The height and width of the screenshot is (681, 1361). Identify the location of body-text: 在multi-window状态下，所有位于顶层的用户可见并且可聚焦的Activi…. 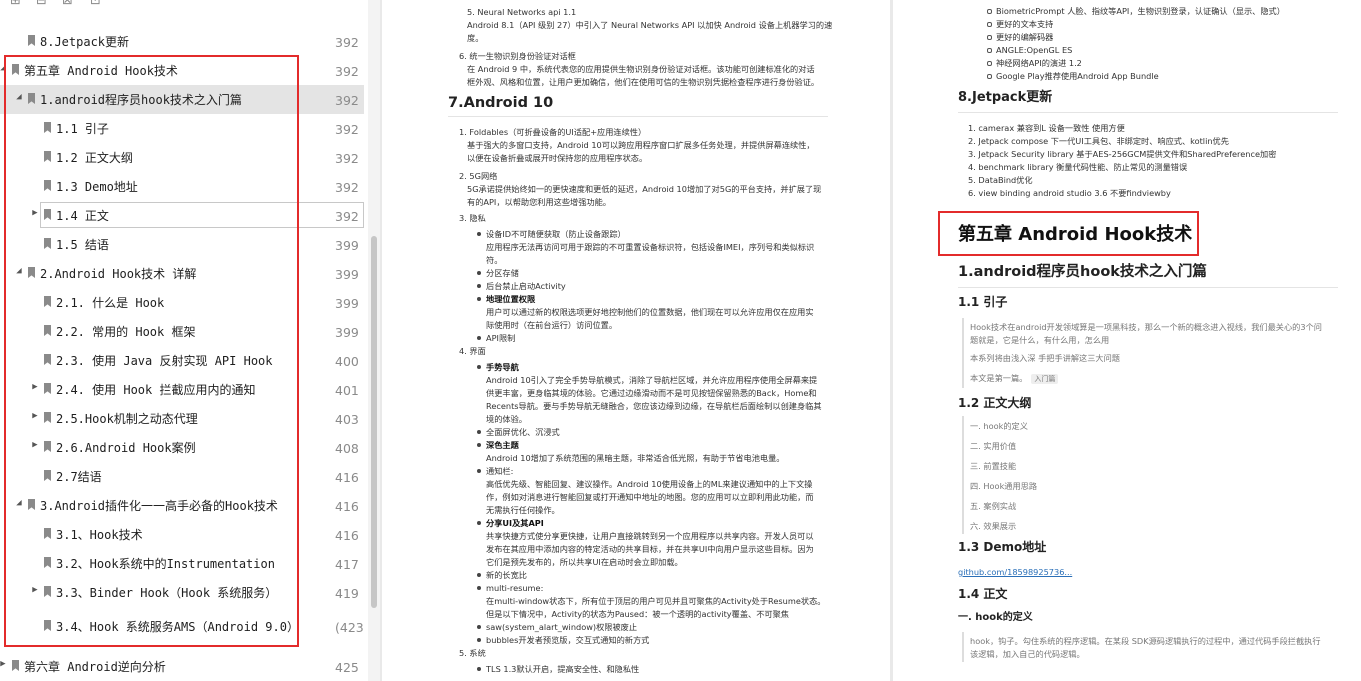
(656, 601).